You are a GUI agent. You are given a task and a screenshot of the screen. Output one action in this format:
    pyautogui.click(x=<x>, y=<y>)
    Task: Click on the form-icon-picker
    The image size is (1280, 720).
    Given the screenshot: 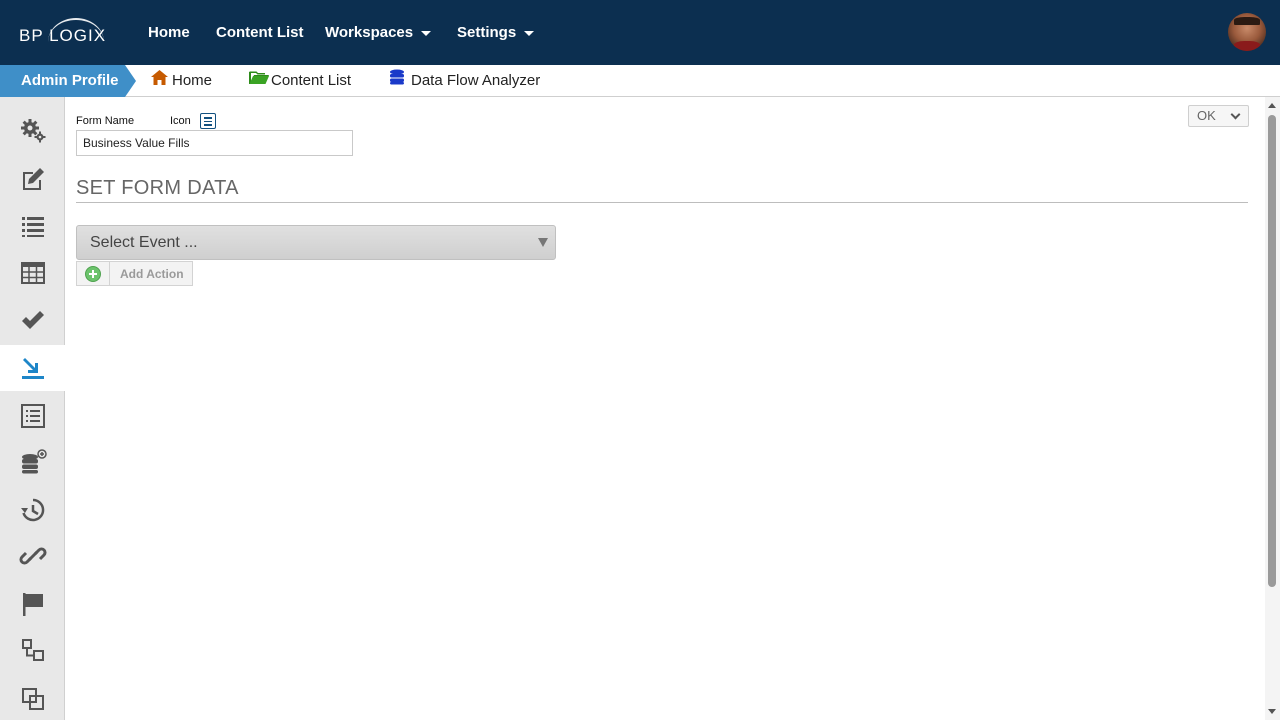 What is the action you would take?
    pyautogui.click(x=208, y=121)
    